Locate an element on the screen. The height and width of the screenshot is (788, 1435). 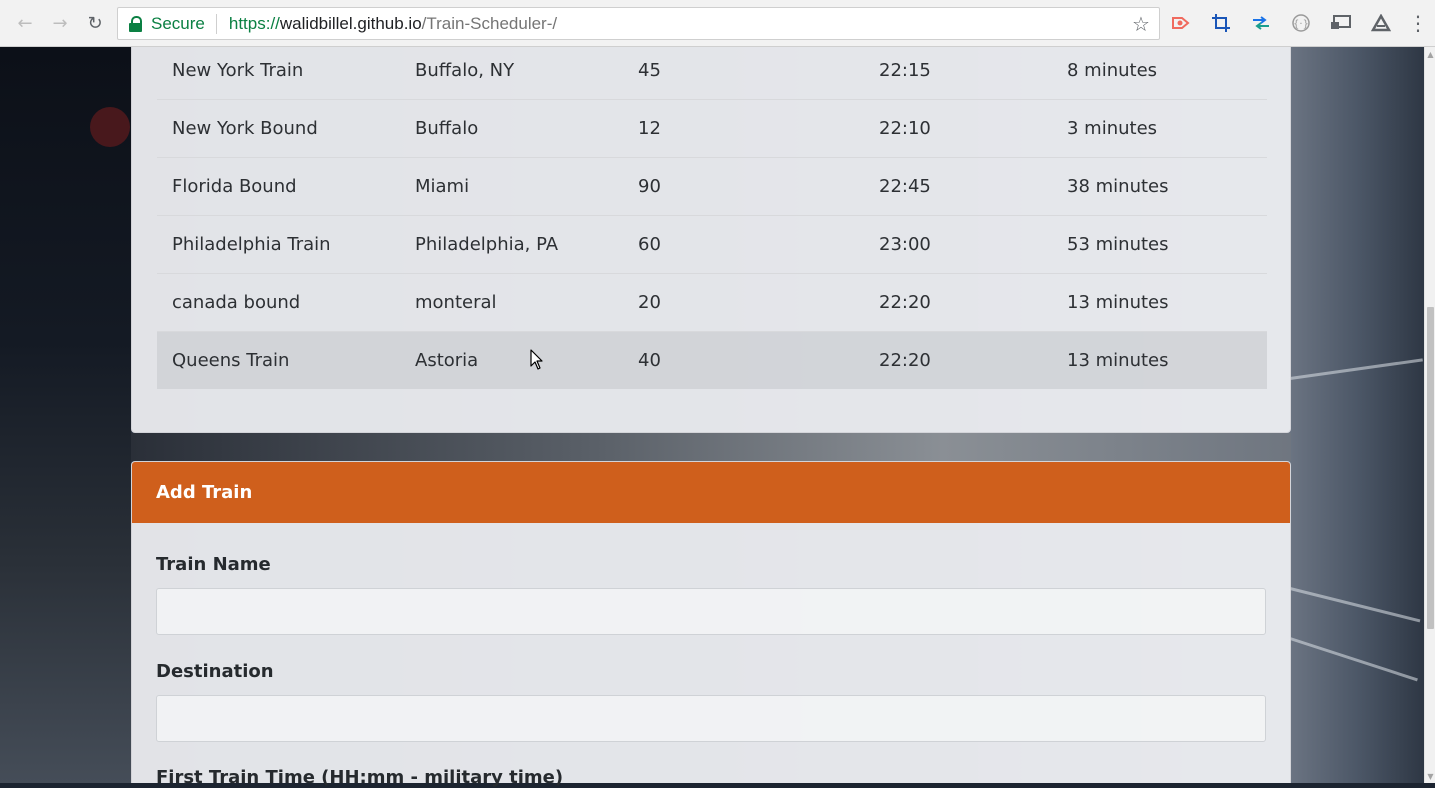
mouse-pointer-icon is located at coordinates (536, 359).